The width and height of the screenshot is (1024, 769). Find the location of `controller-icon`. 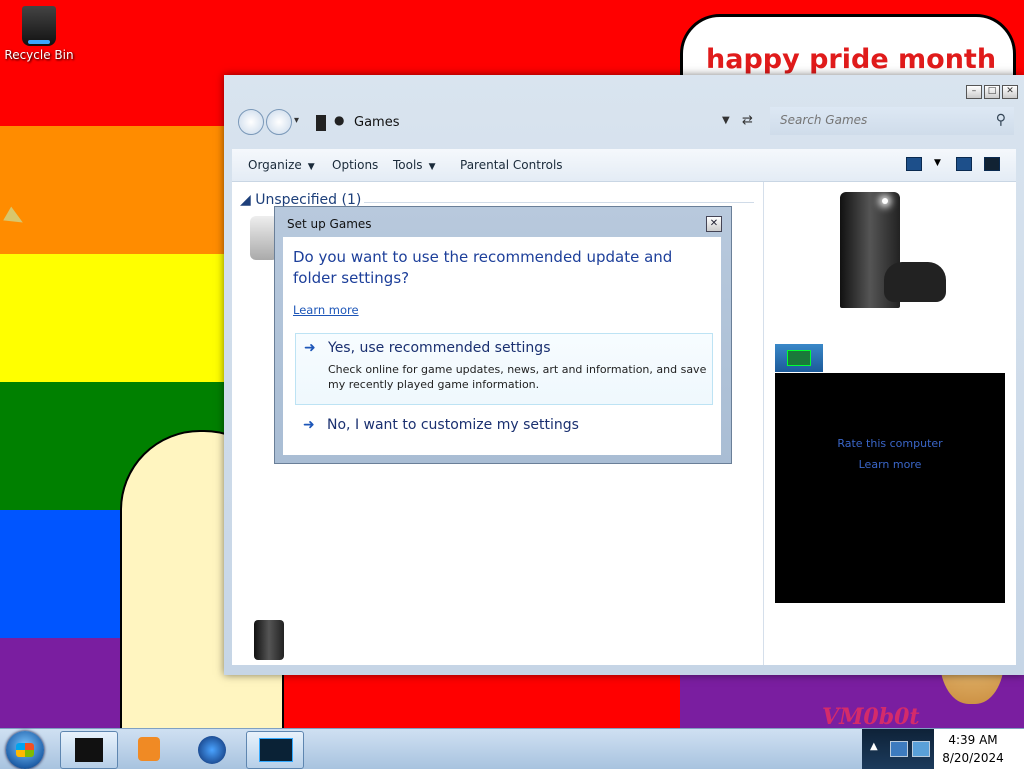

controller-icon is located at coordinates (915, 282).